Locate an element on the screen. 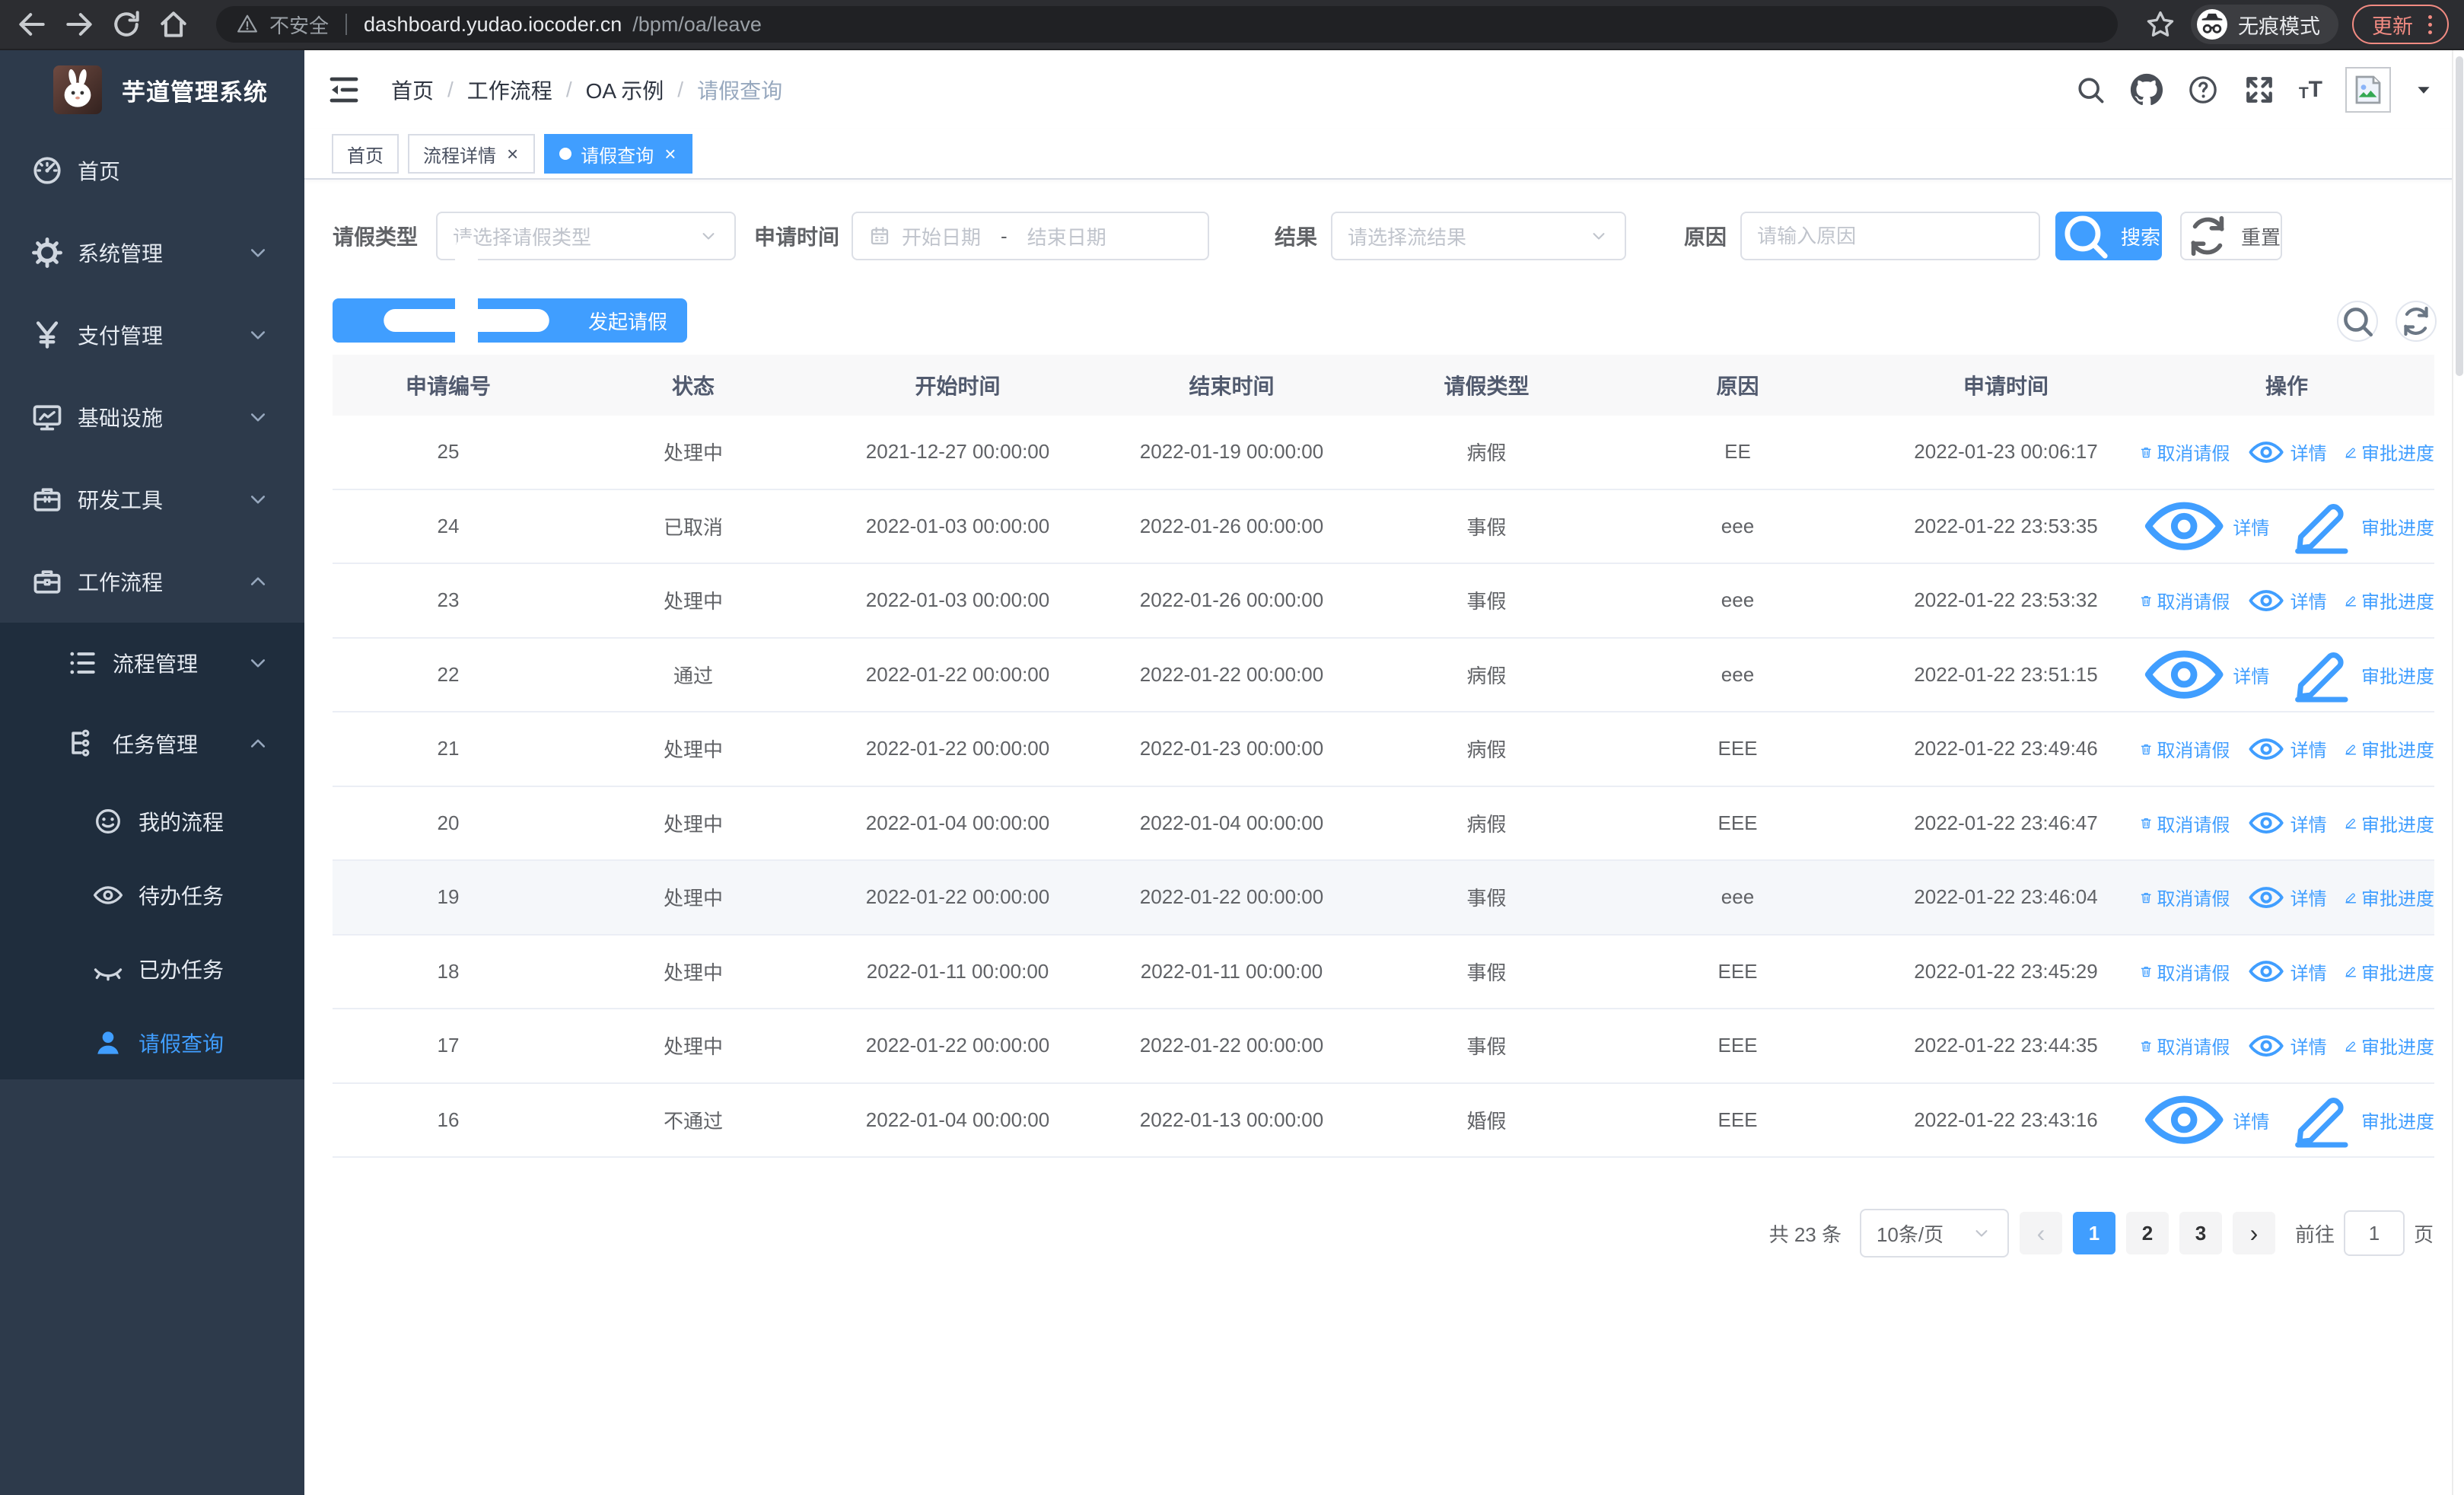 The image size is (2464, 1495). sidebar-item-支付管理: 支付管理 is located at coordinates (152, 335).